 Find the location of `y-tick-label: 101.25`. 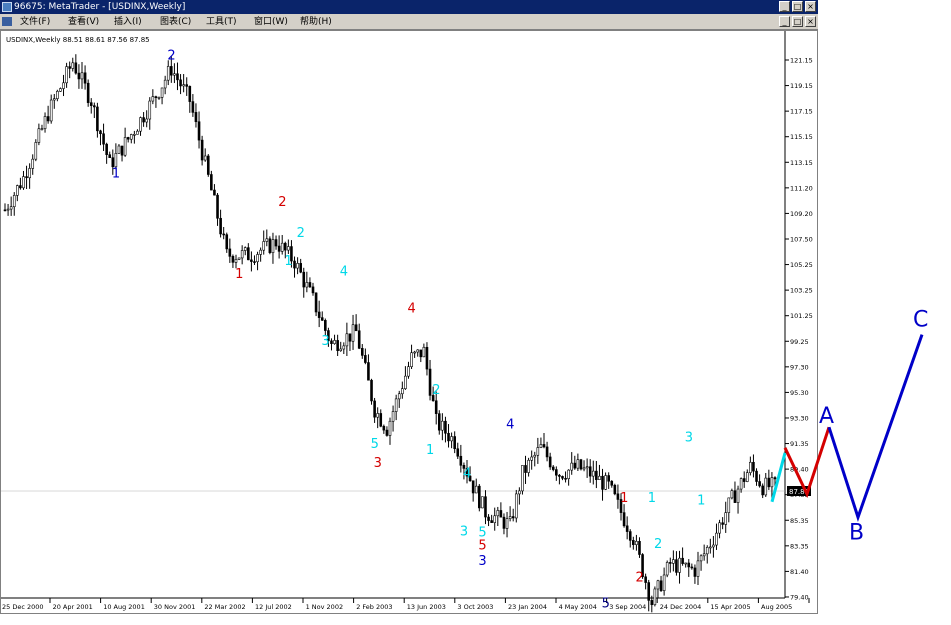

y-tick-label: 101.25 is located at coordinates (801, 316).